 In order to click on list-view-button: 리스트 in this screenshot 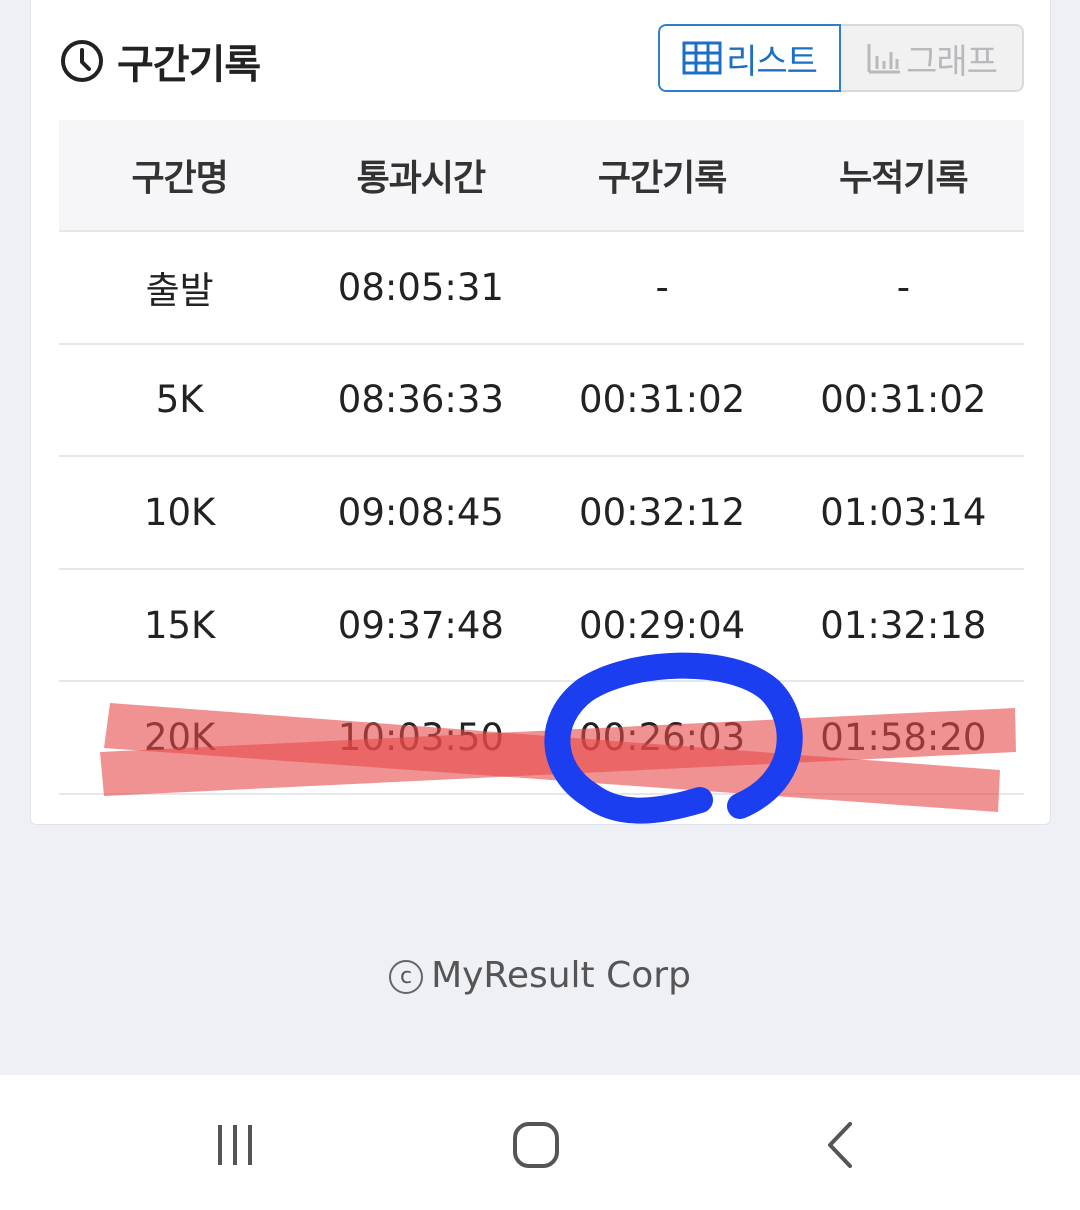, I will do `click(749, 58)`.